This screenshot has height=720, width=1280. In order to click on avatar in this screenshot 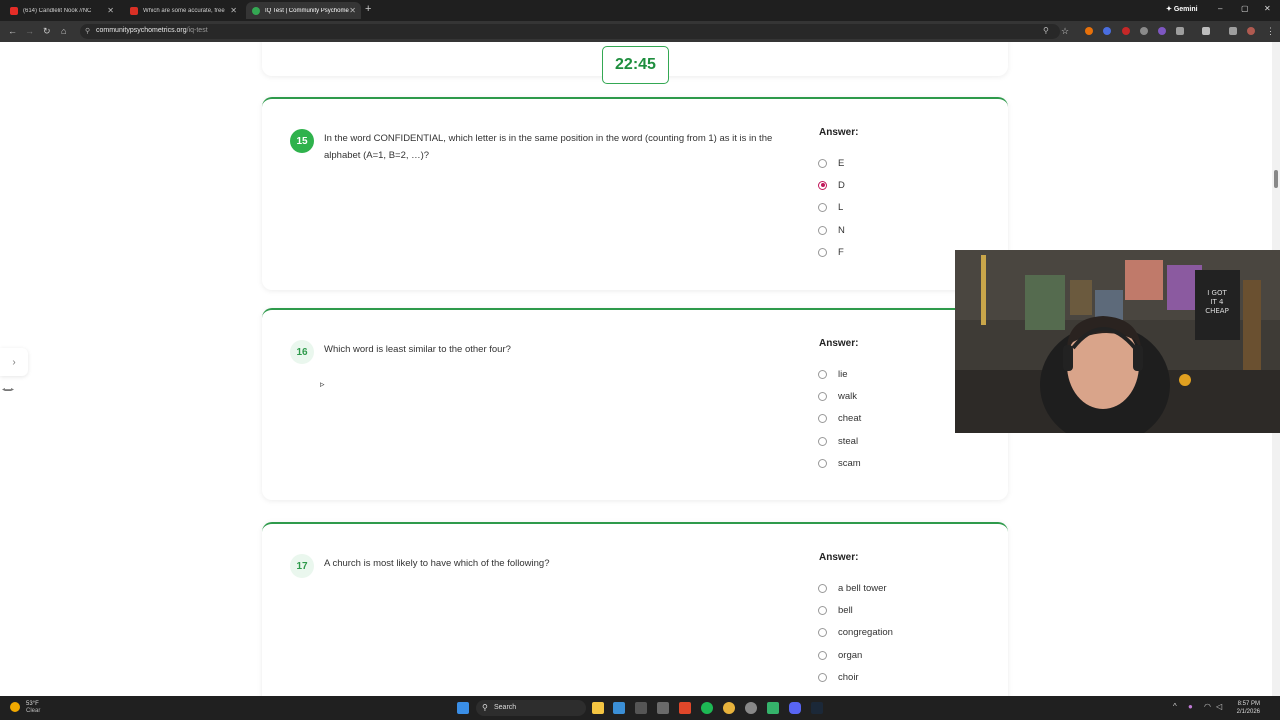, I will do `click(1251, 31)`.